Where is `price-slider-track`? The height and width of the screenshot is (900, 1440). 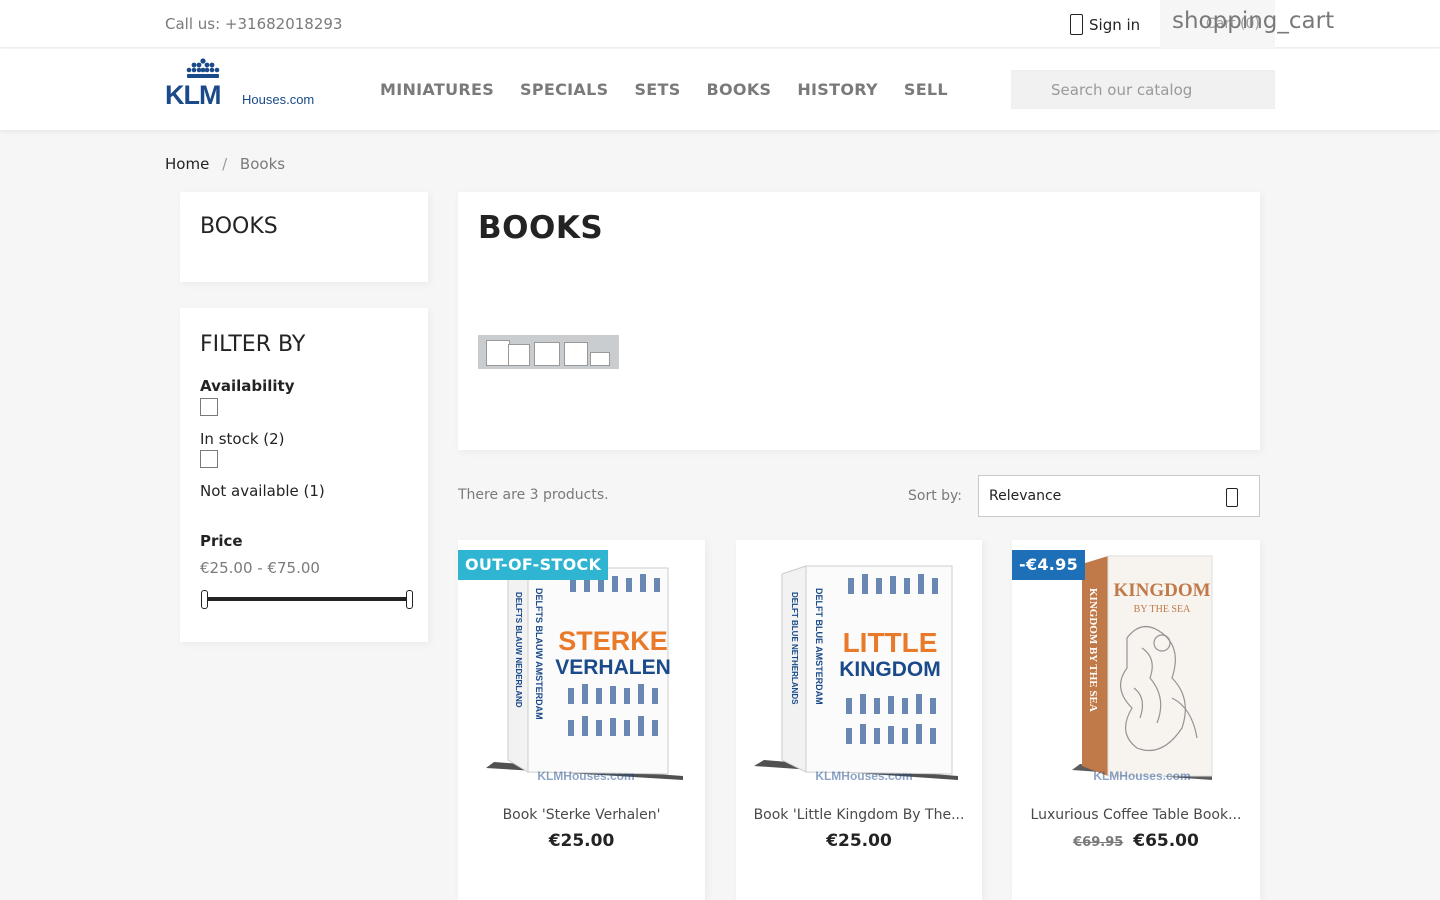
price-slider-track is located at coordinates (306, 599).